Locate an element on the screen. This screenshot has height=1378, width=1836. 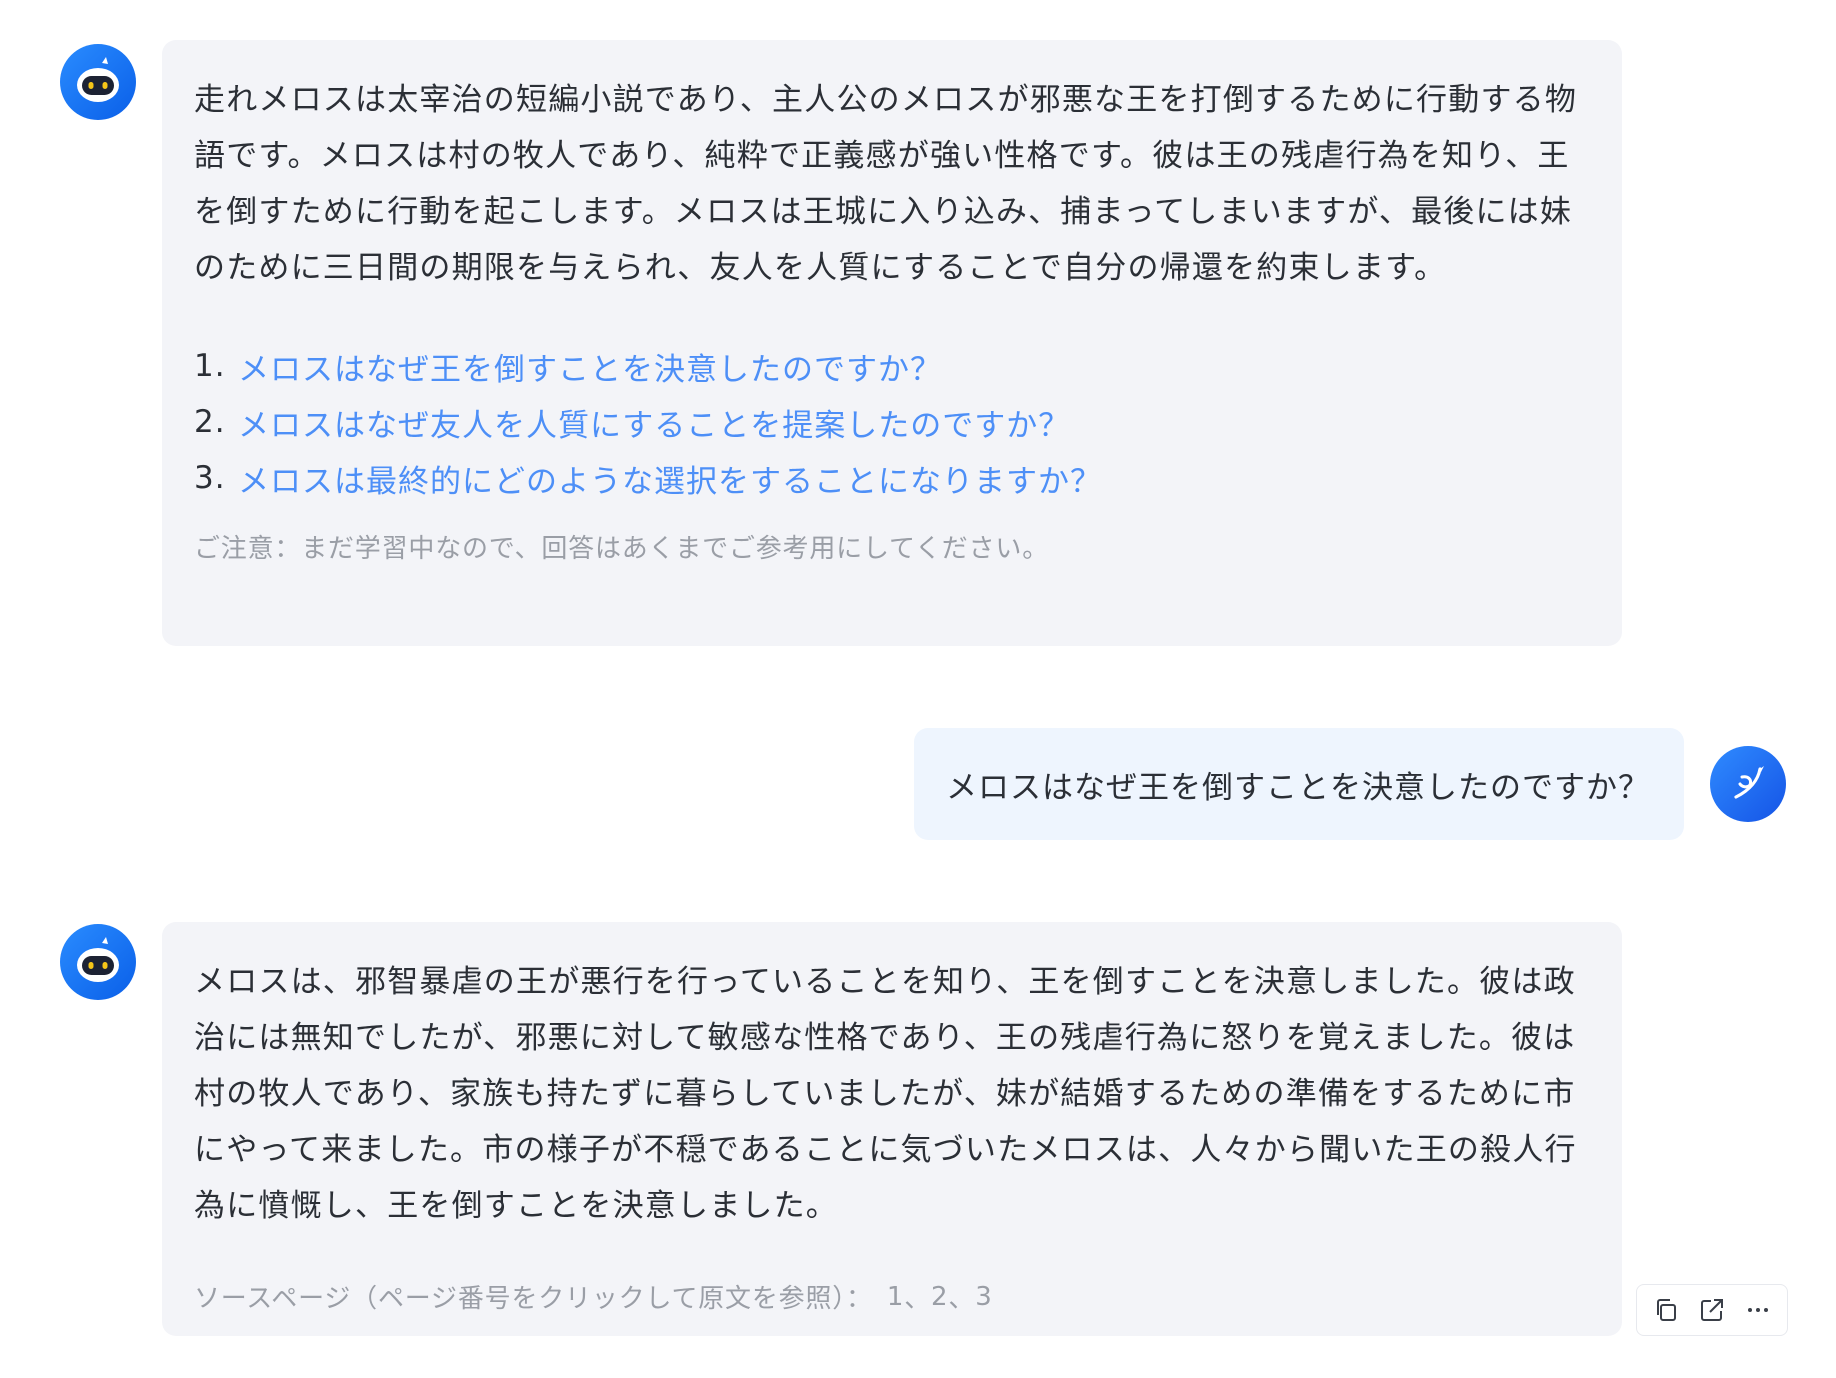
source-page-link-3: 3 is located at coordinates (983, 1297).